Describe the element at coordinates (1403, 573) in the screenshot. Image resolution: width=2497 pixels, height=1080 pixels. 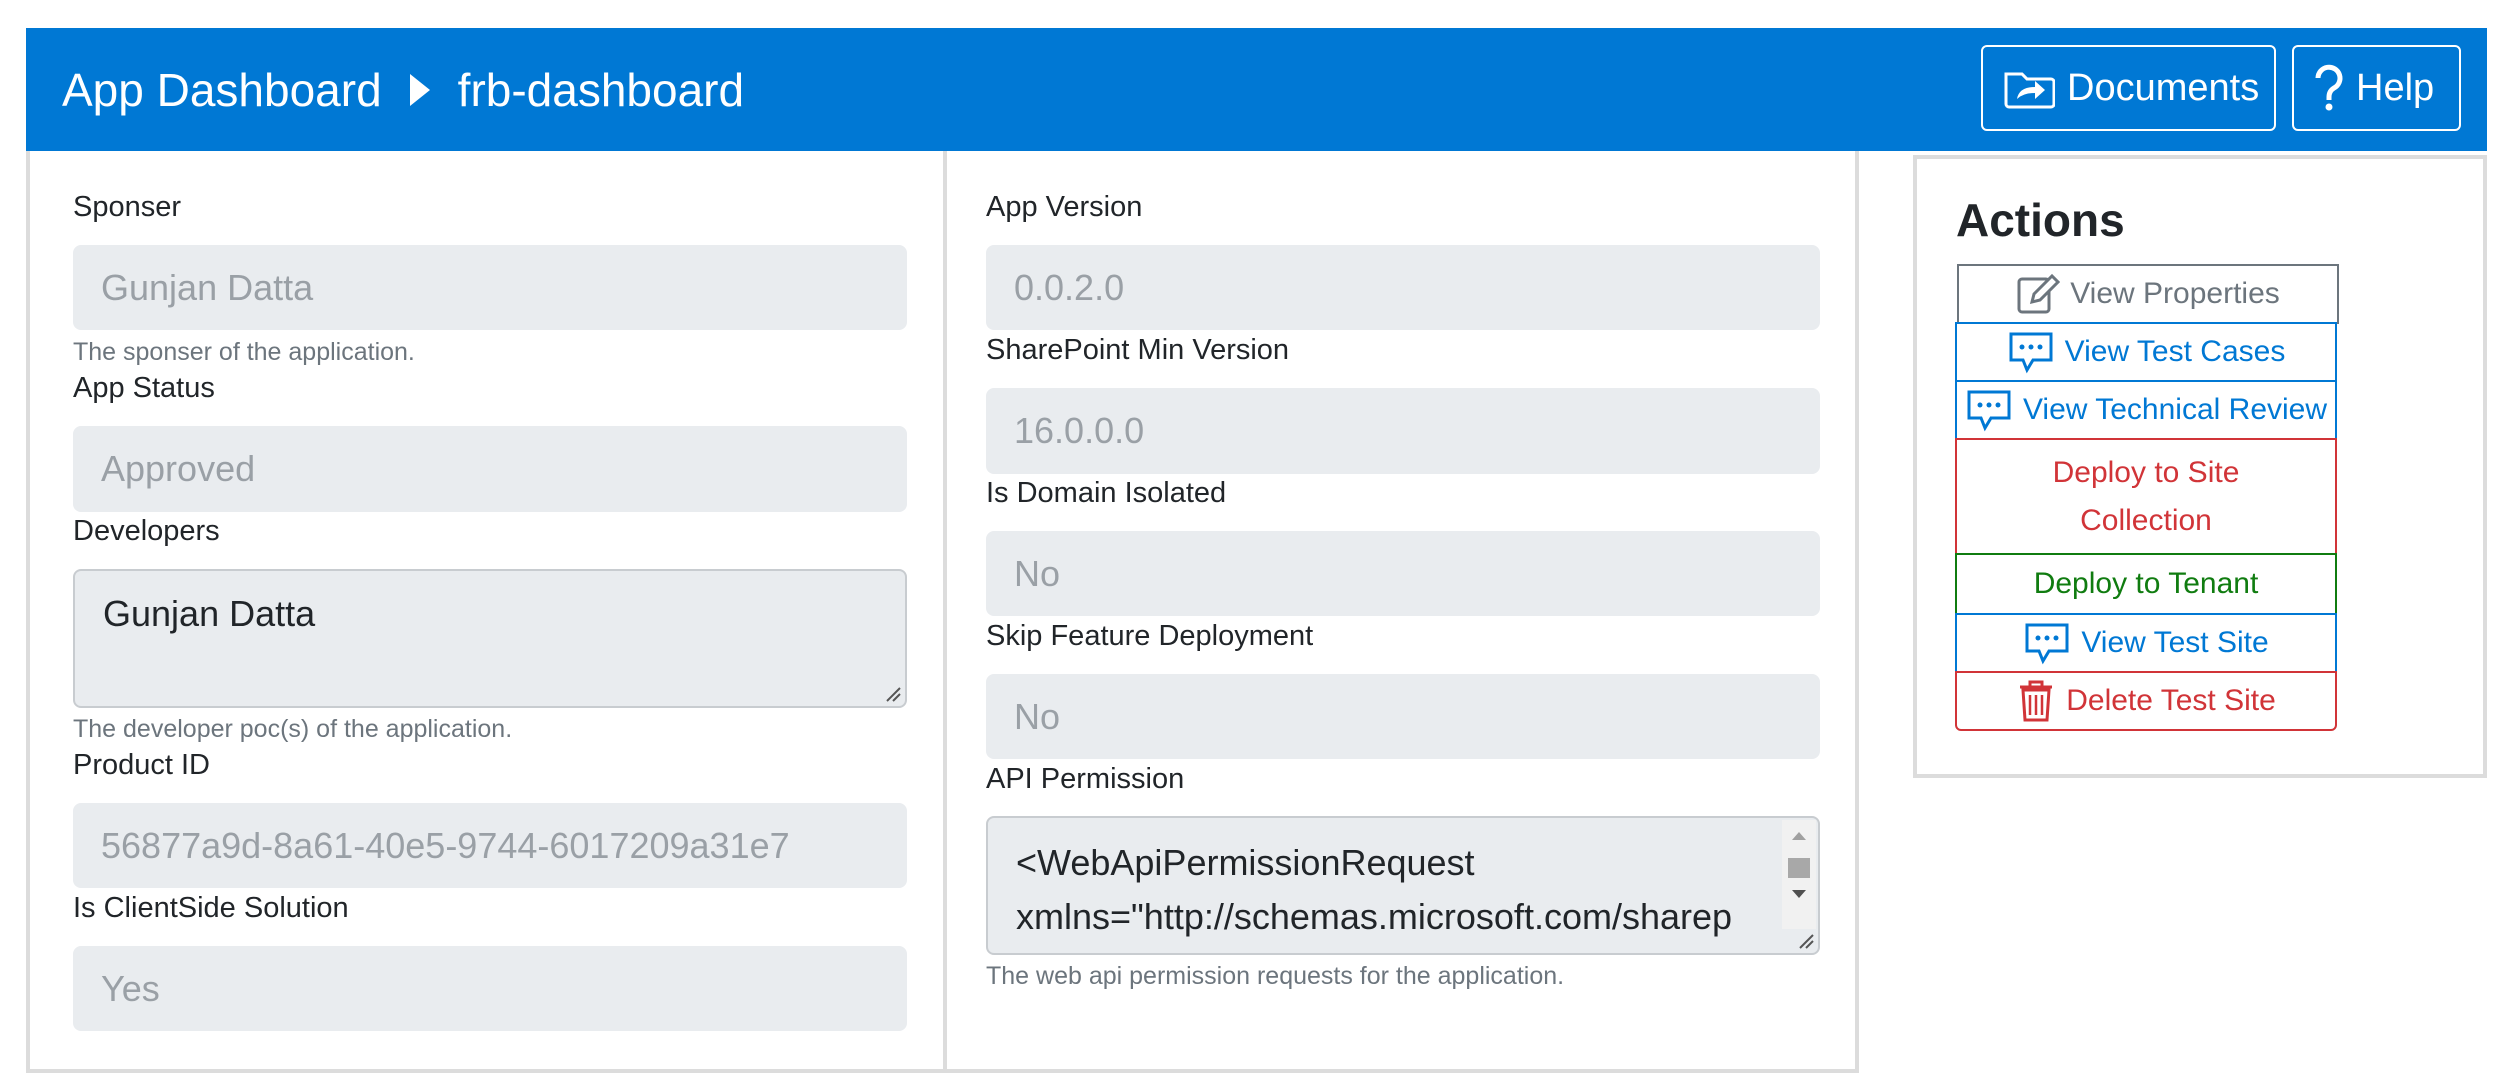
I see `domain-isolated-field: No` at that location.